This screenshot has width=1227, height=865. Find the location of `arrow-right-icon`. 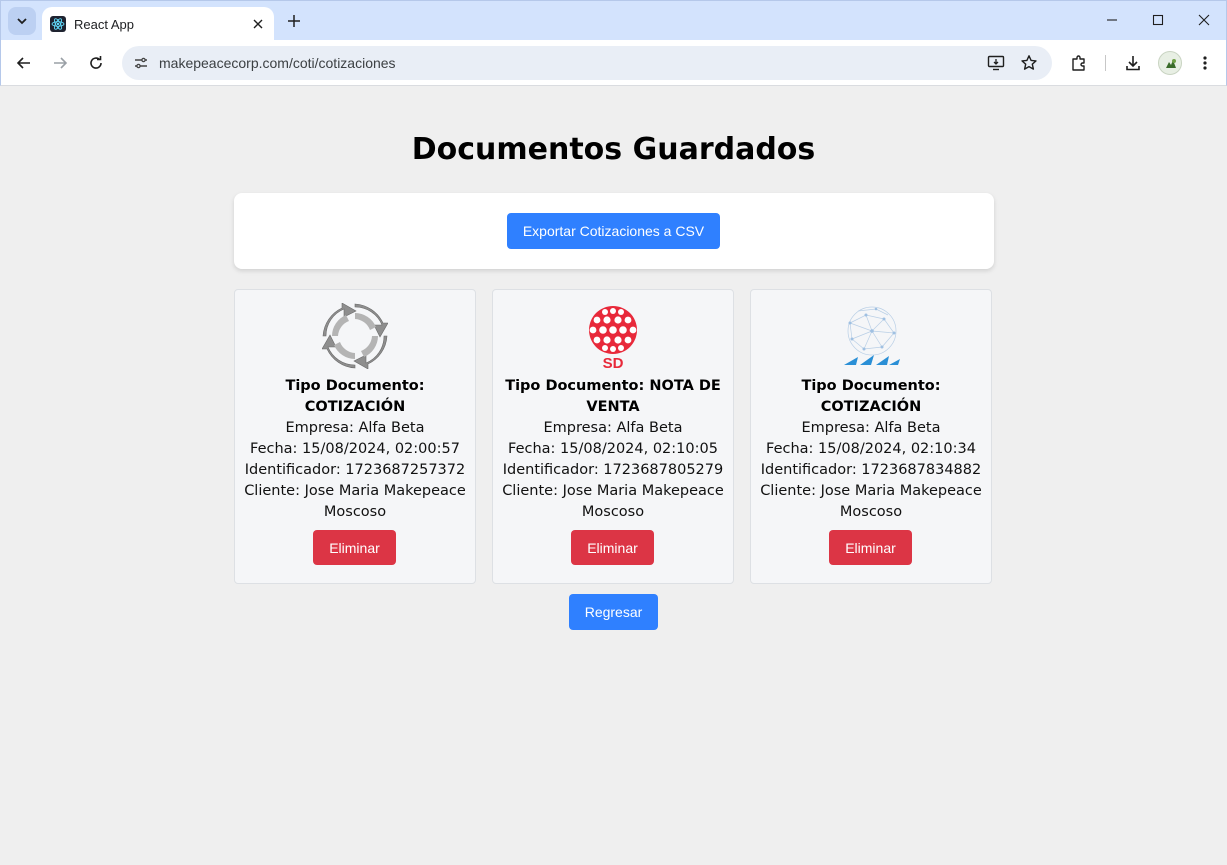

arrow-right-icon is located at coordinates (61, 63).